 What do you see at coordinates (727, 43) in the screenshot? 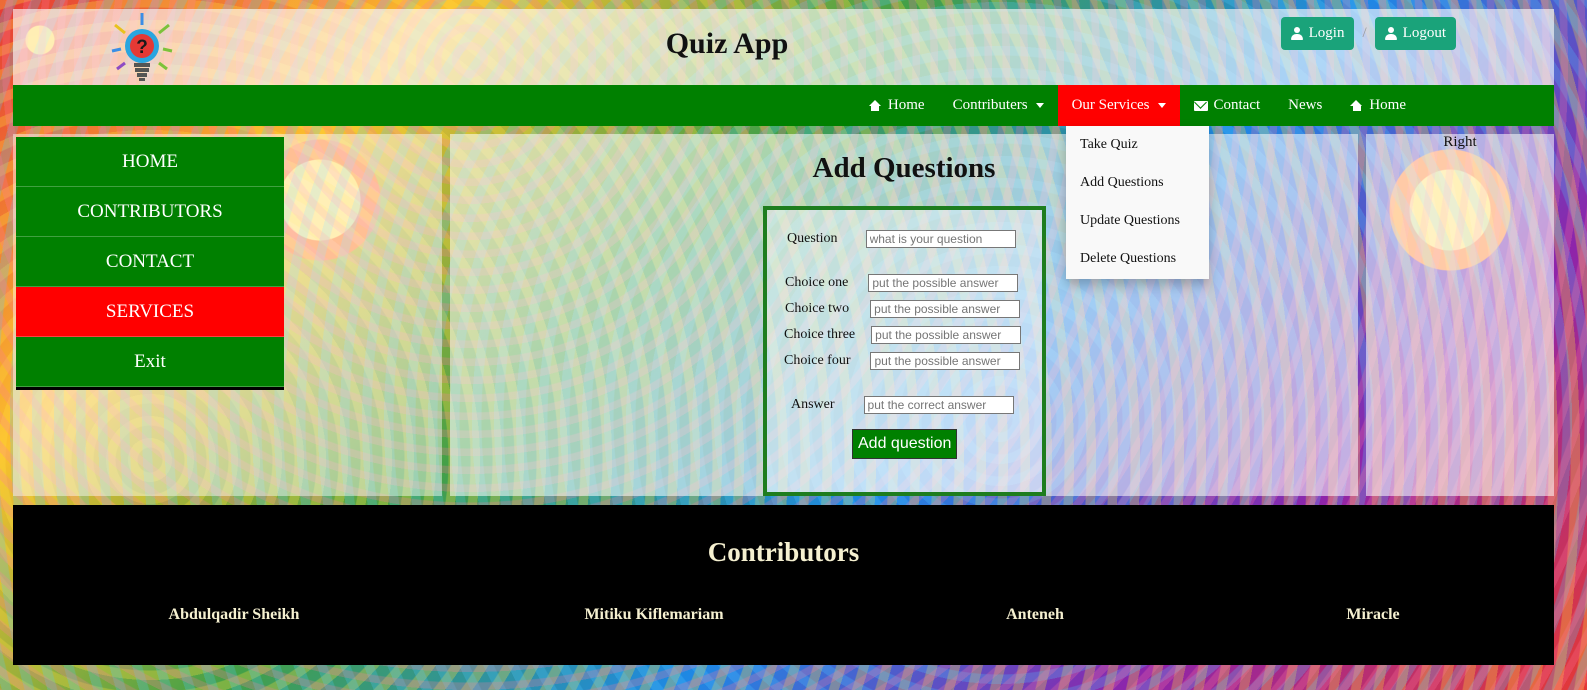
I see `app-title: Quiz App` at bounding box center [727, 43].